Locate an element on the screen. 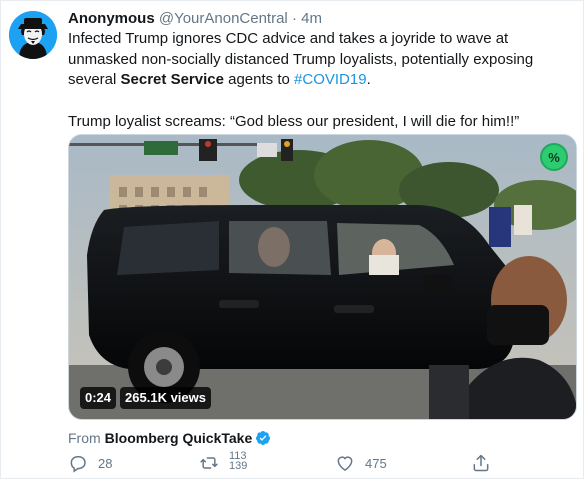  retweet-icon is located at coordinates (209, 463).